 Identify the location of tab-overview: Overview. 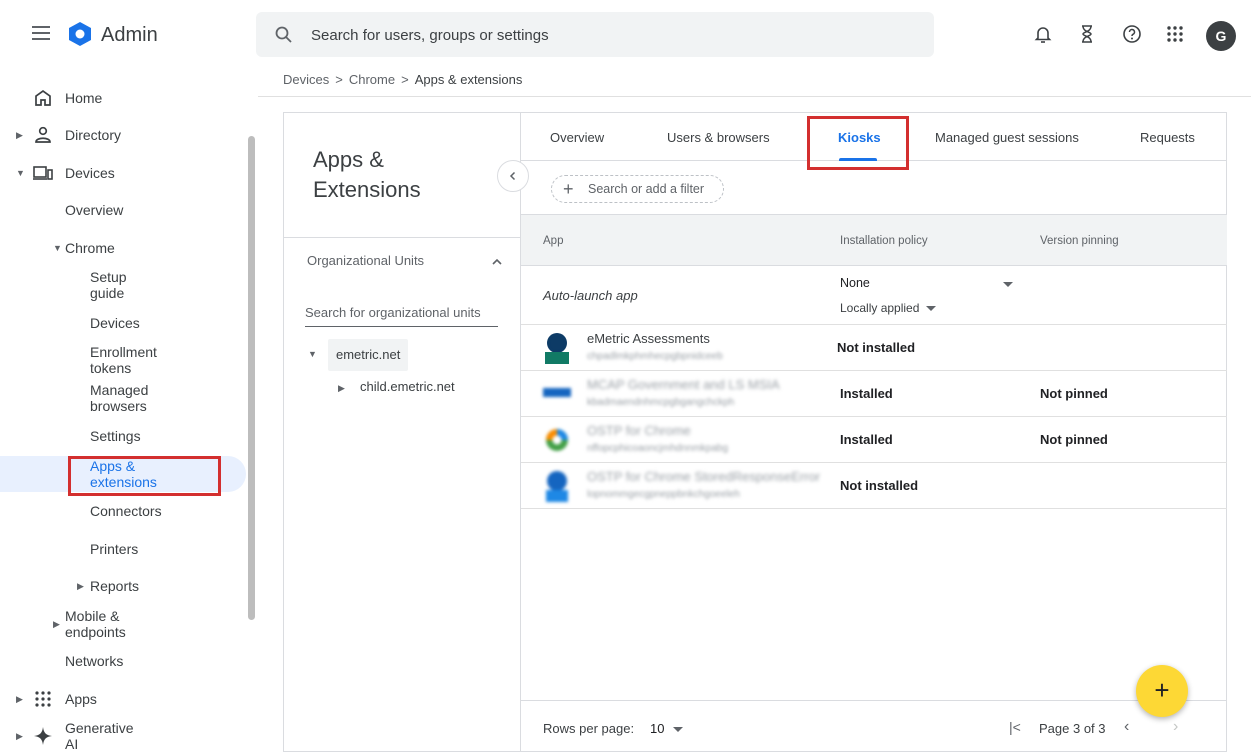
(577, 137).